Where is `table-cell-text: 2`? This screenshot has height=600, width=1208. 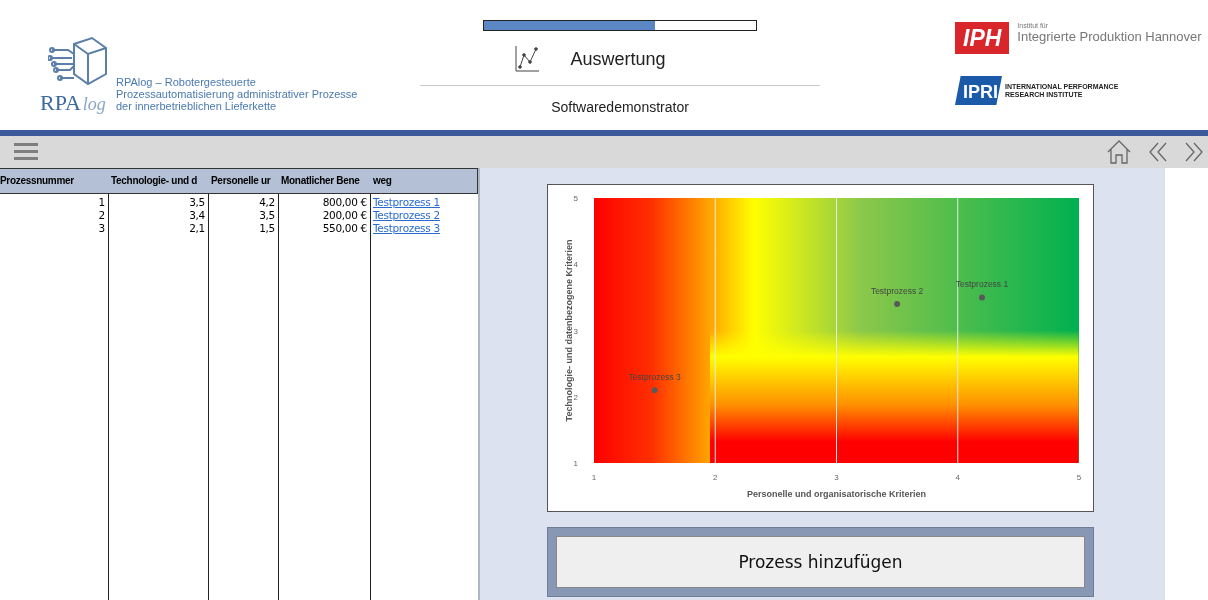 table-cell-text: 2 is located at coordinates (101, 215).